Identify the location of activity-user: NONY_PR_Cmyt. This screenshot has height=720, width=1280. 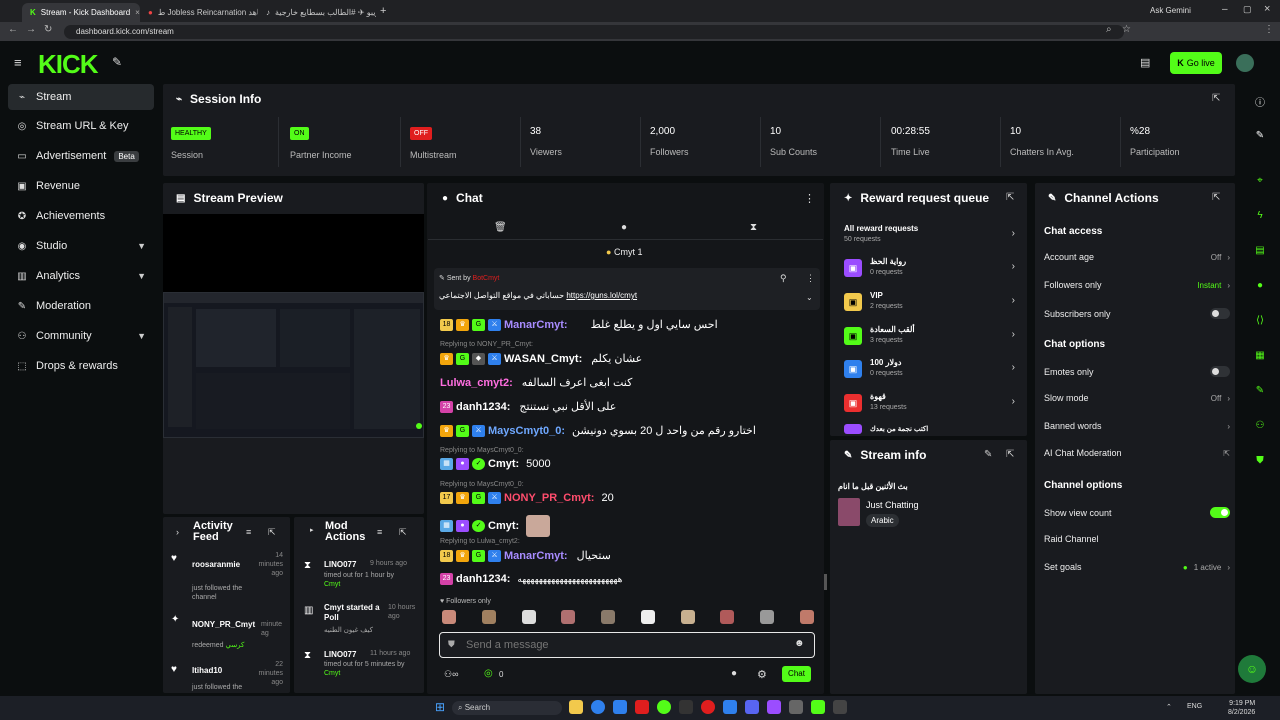
(223, 624).